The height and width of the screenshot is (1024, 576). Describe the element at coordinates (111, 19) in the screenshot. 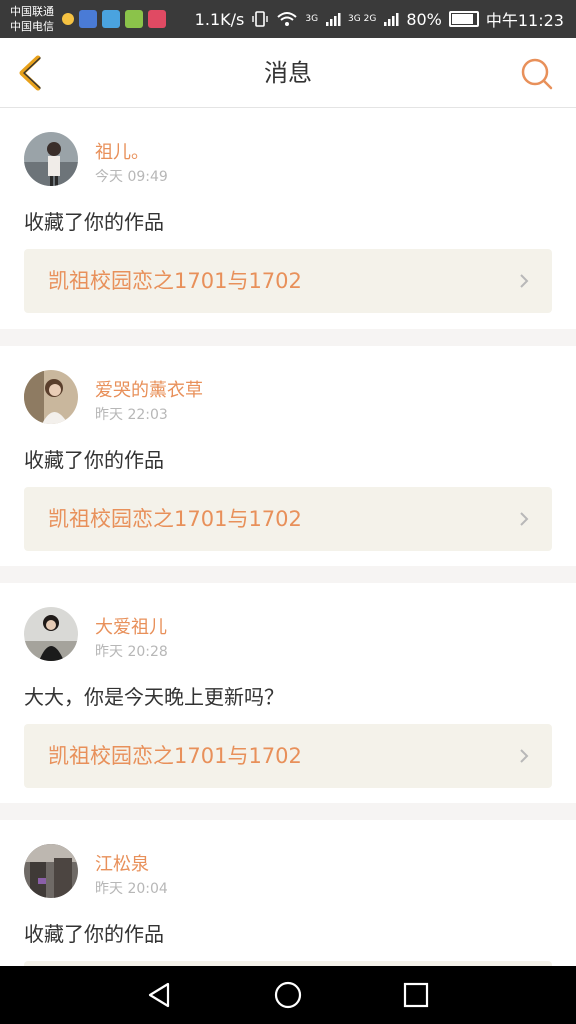

I see `mail-icon` at that location.